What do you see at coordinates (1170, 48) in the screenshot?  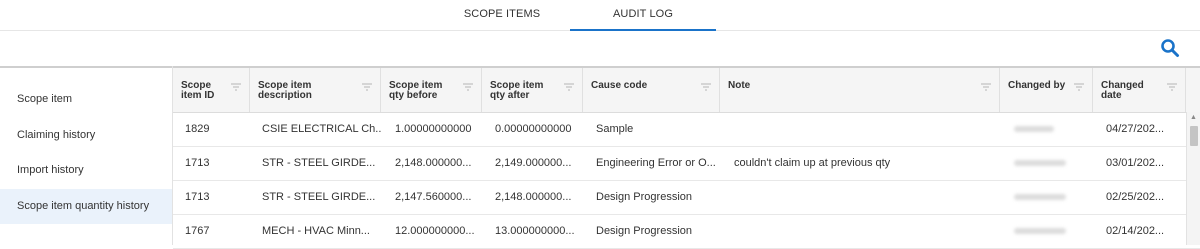 I see `search-icon` at bounding box center [1170, 48].